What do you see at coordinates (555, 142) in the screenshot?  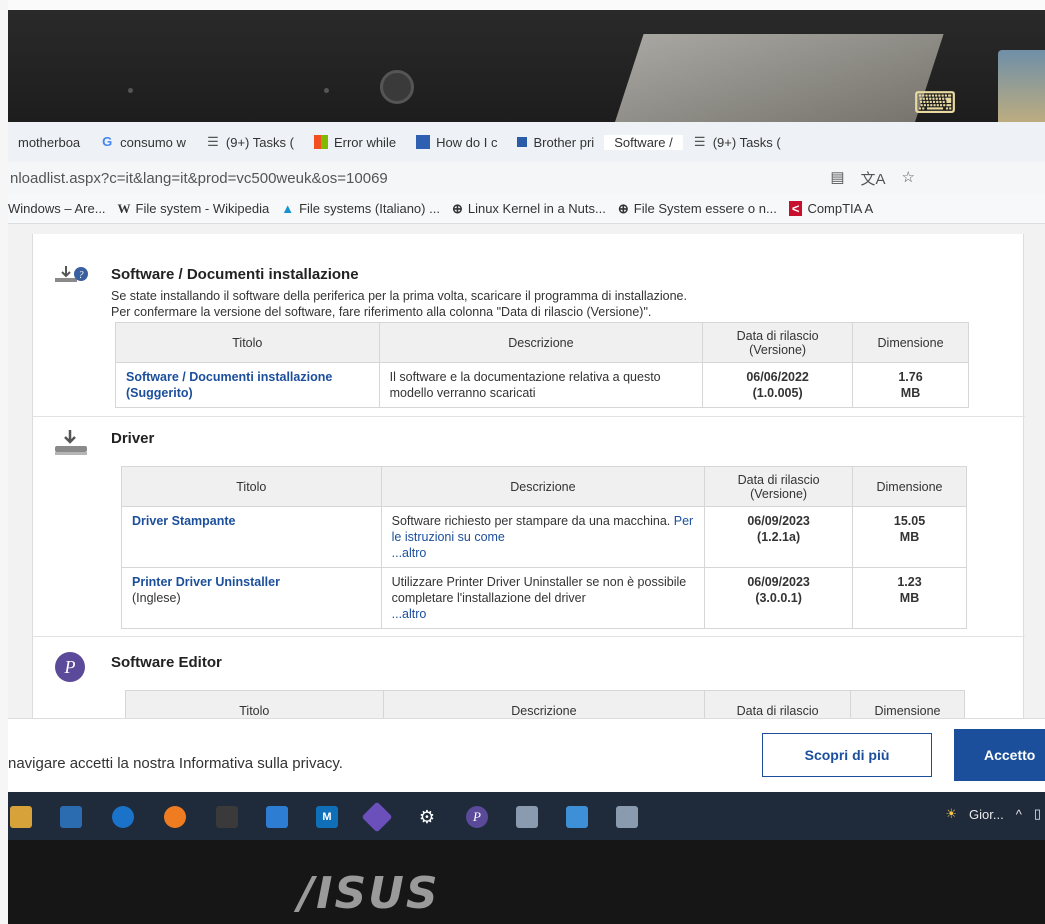 I see `browser-tab: Brother pri` at bounding box center [555, 142].